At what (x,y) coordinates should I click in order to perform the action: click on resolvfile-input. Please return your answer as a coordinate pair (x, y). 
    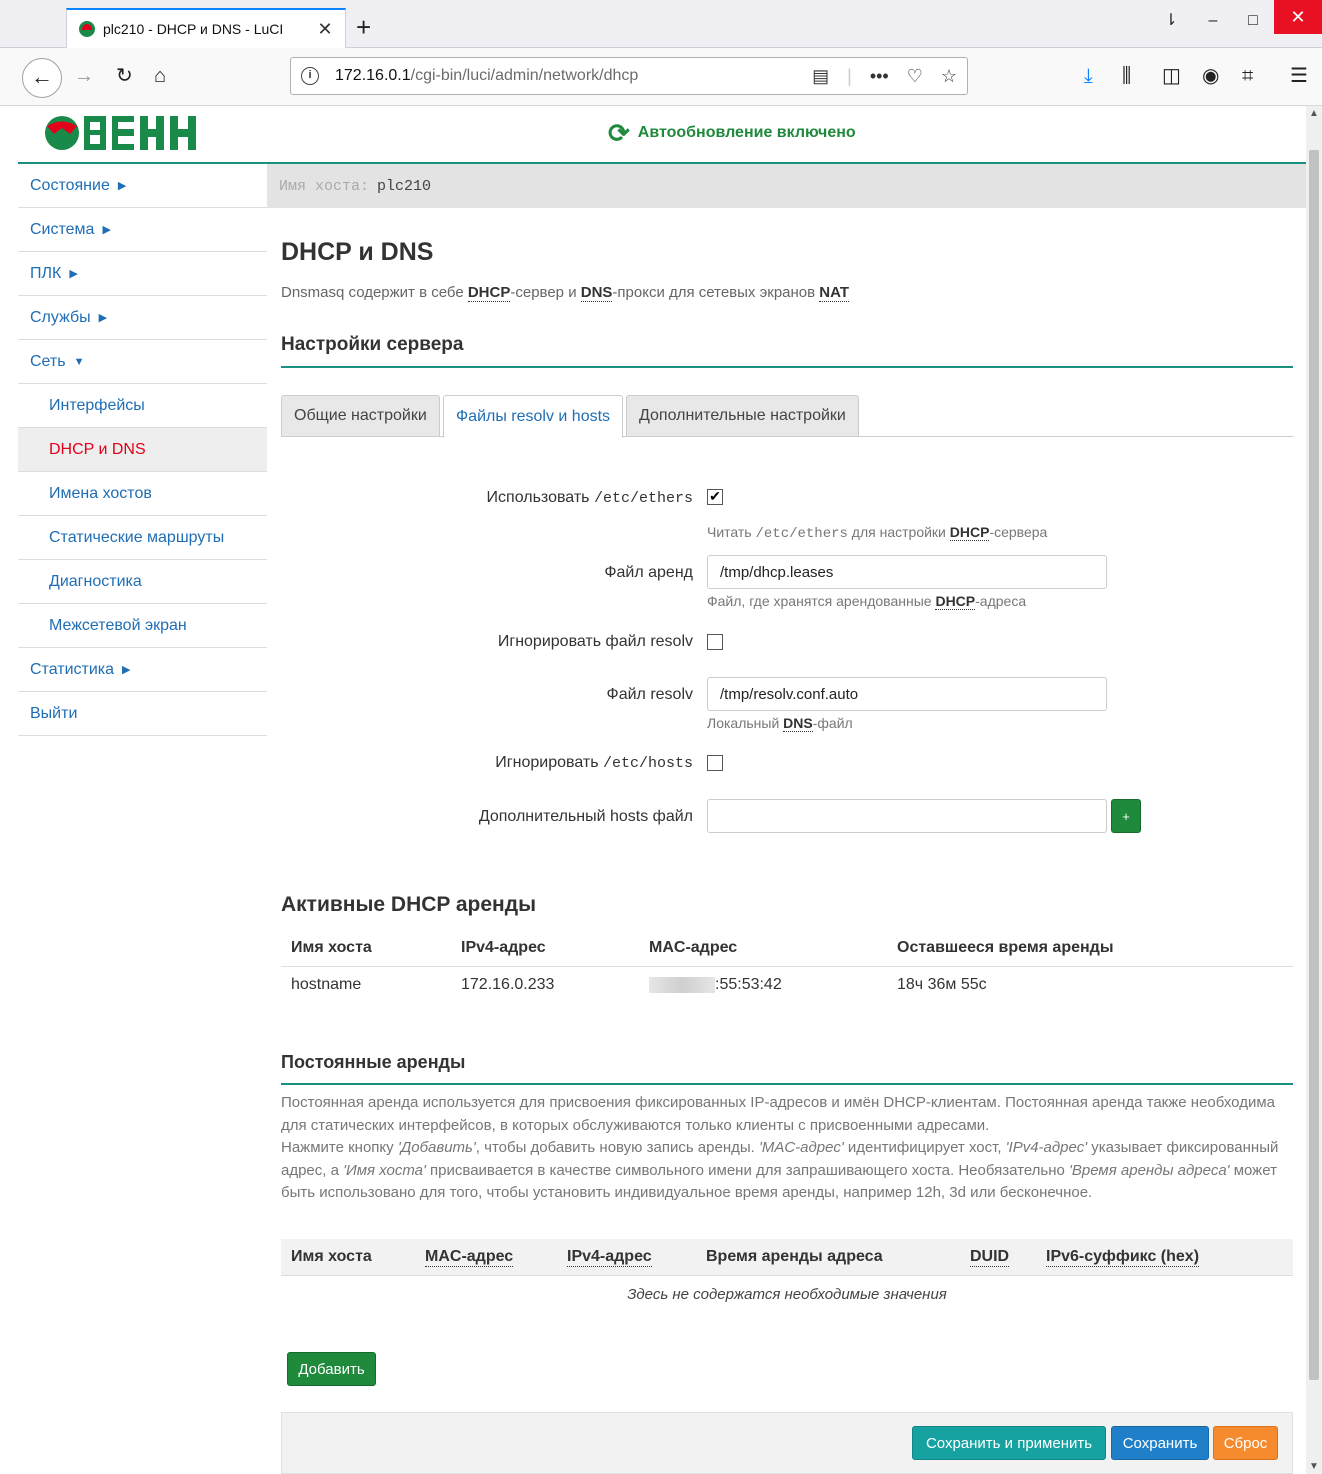
    Looking at the image, I should click on (907, 694).